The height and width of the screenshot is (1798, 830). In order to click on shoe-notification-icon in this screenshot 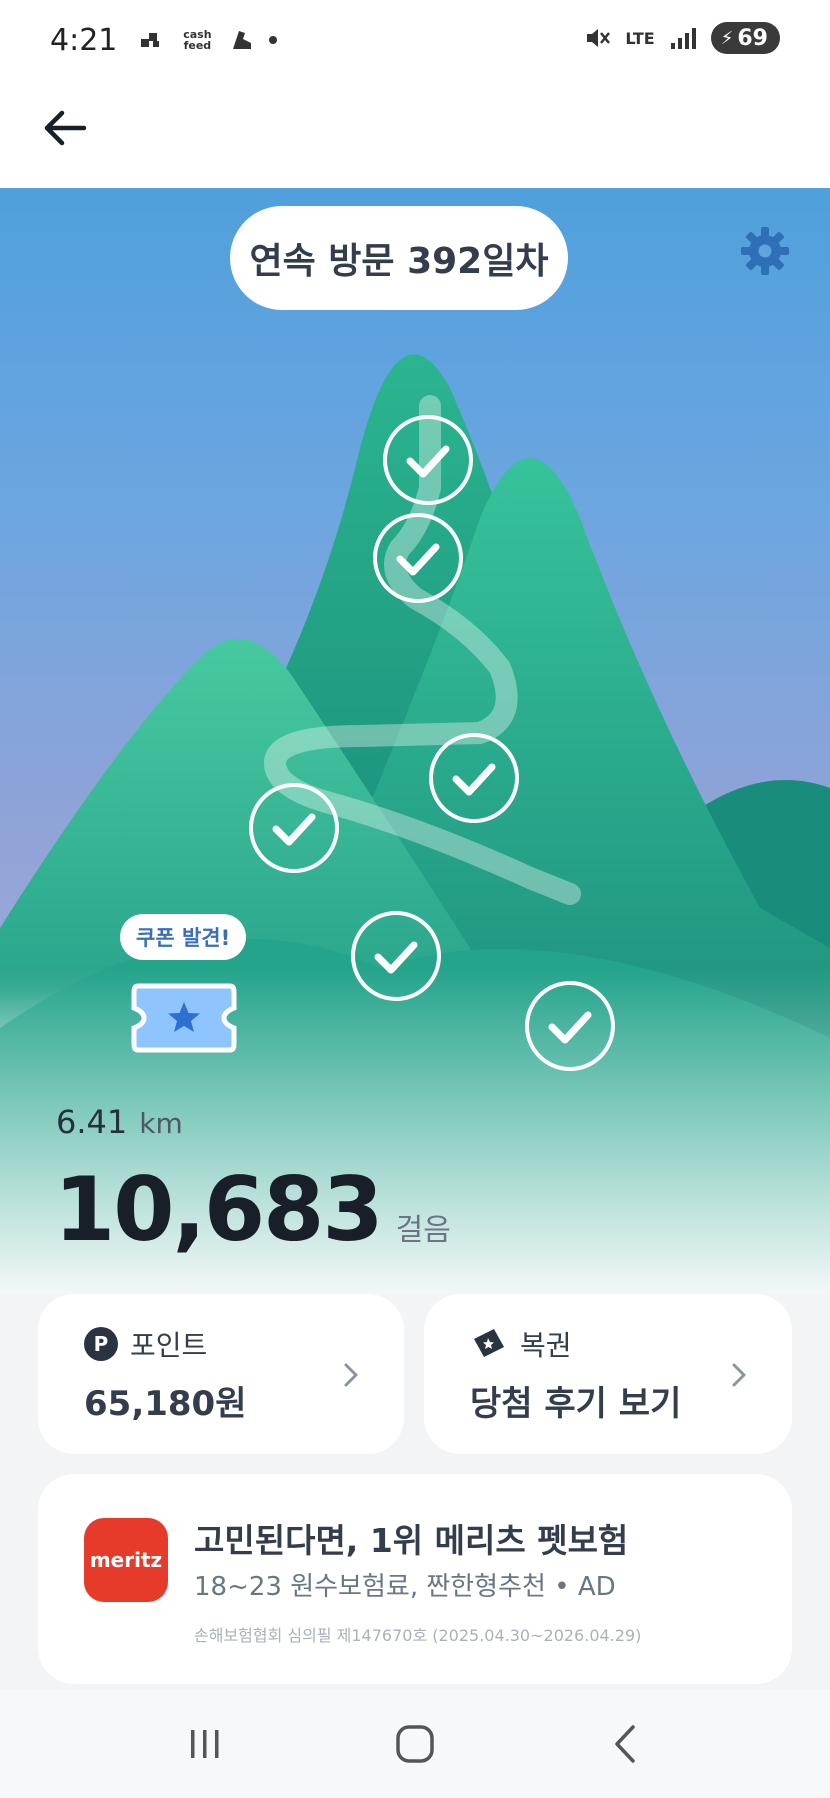, I will do `click(242, 40)`.